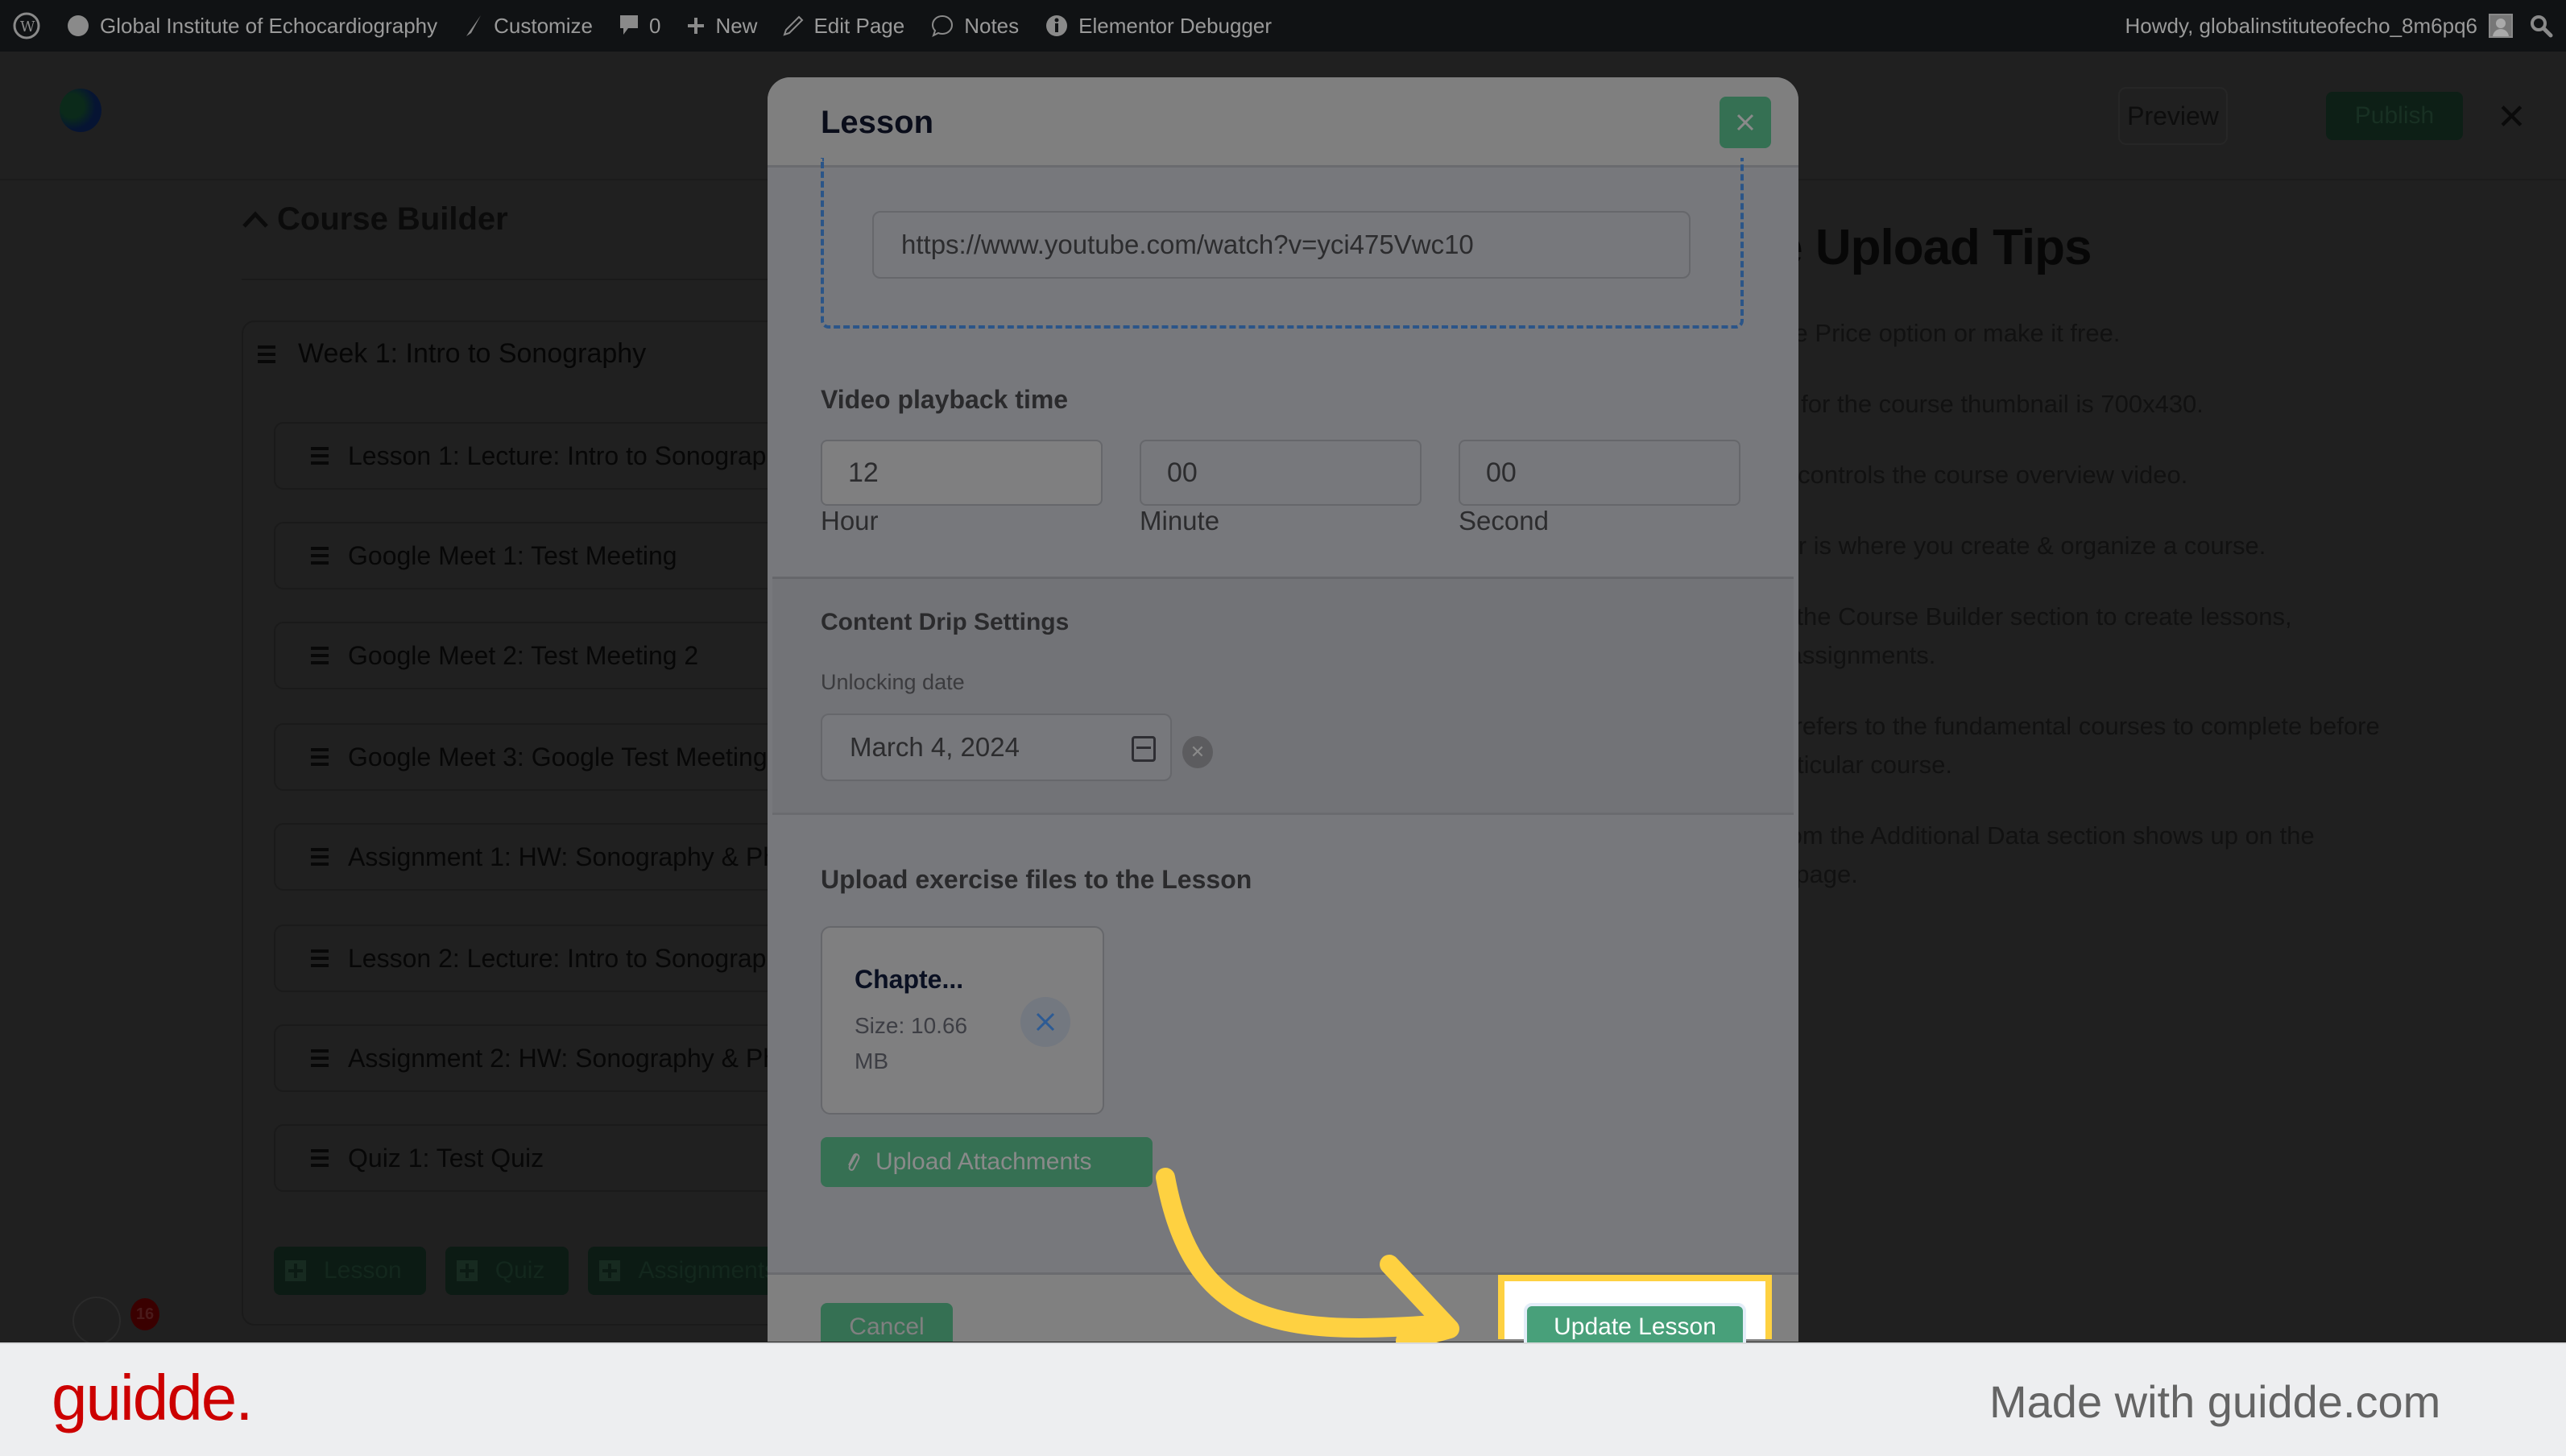 The height and width of the screenshot is (1456, 2566). What do you see at coordinates (887, 1323) in the screenshot?
I see `cancel-button: Cancel` at bounding box center [887, 1323].